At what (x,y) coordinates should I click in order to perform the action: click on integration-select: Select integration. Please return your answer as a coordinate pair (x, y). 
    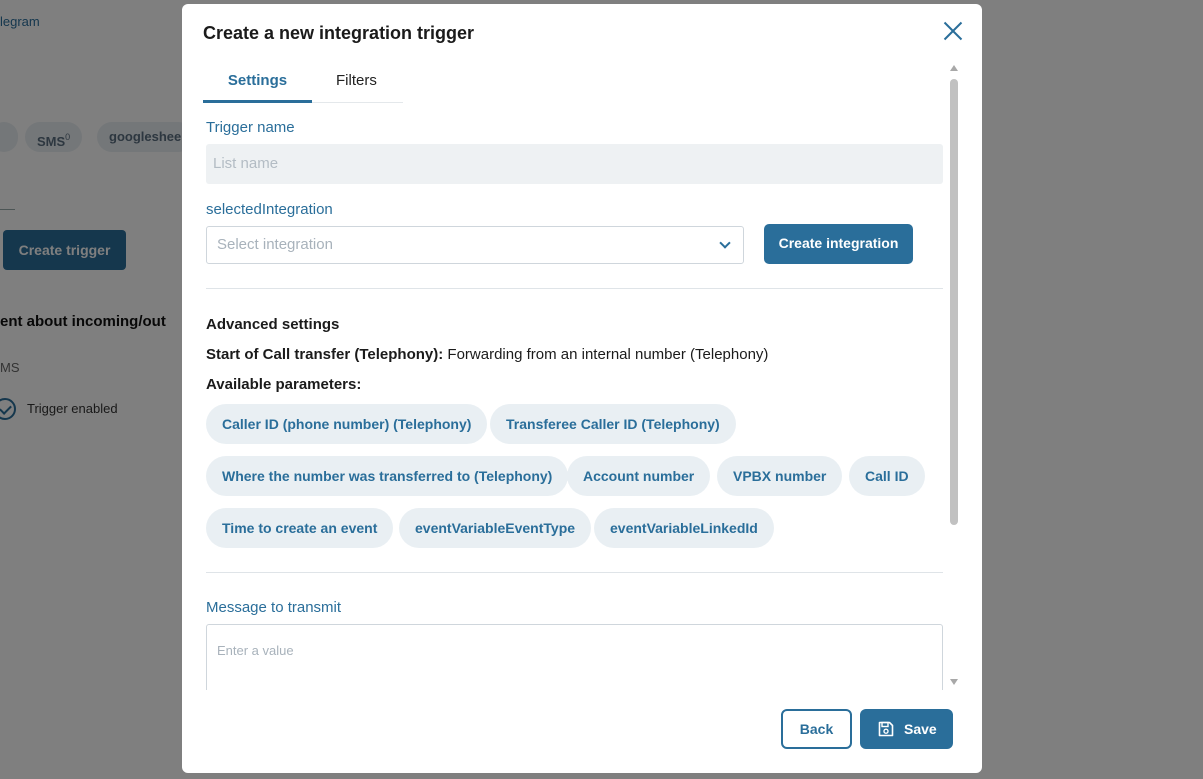
    Looking at the image, I should click on (475, 245).